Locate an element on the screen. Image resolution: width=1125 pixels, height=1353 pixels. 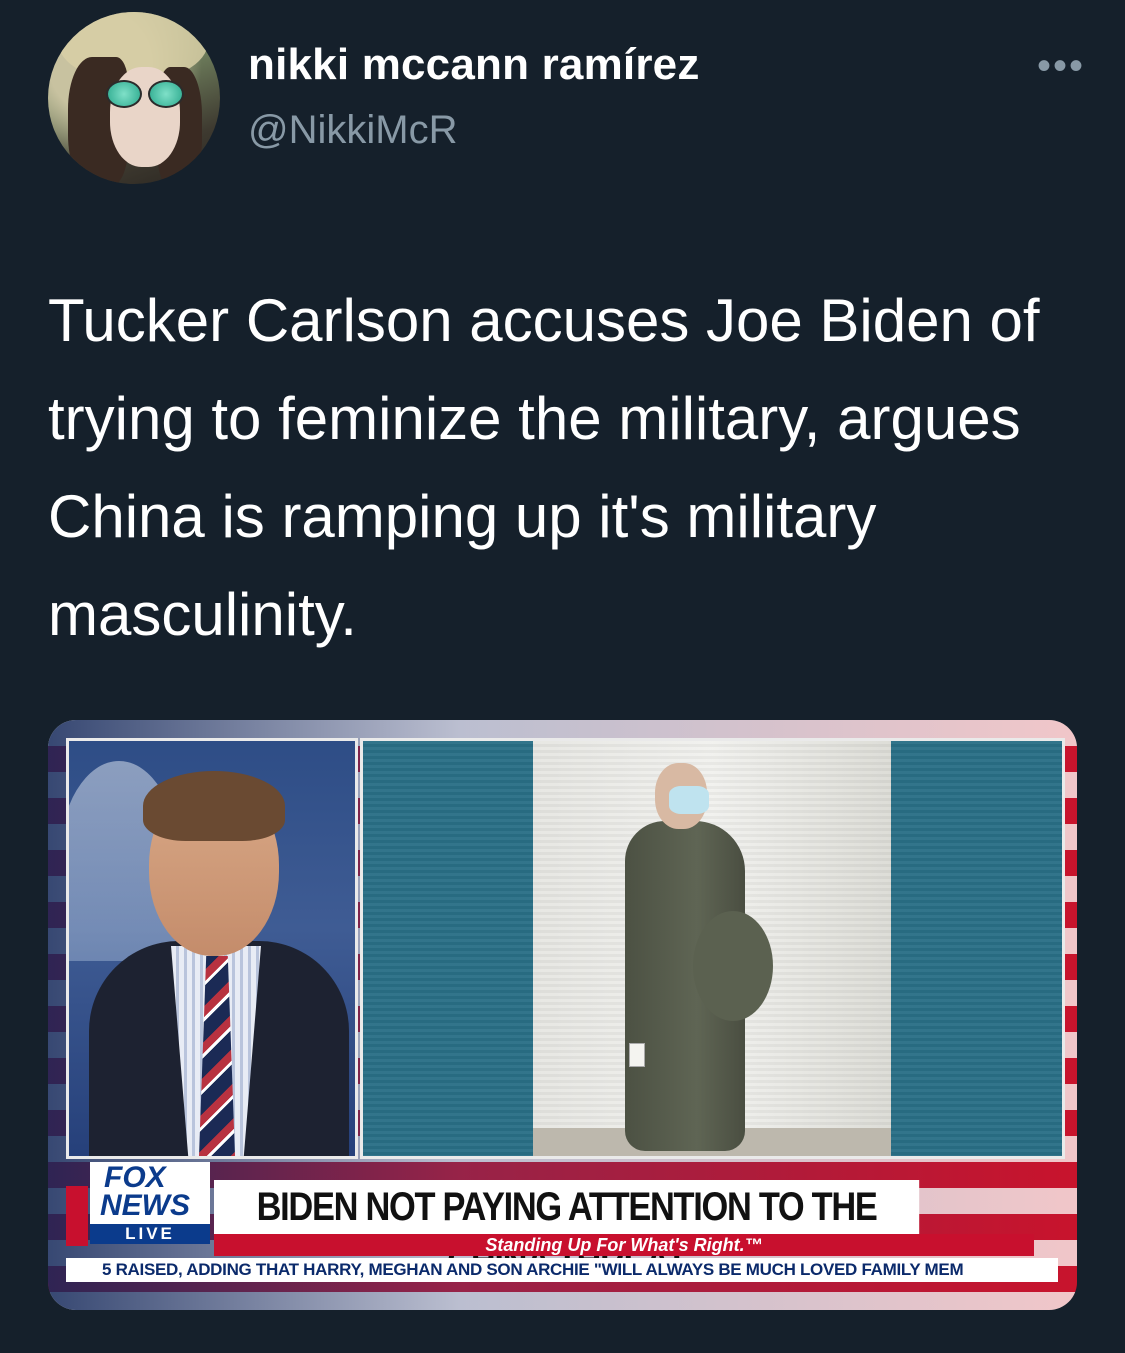
live-badge: LIVE is located at coordinates (150, 1234).